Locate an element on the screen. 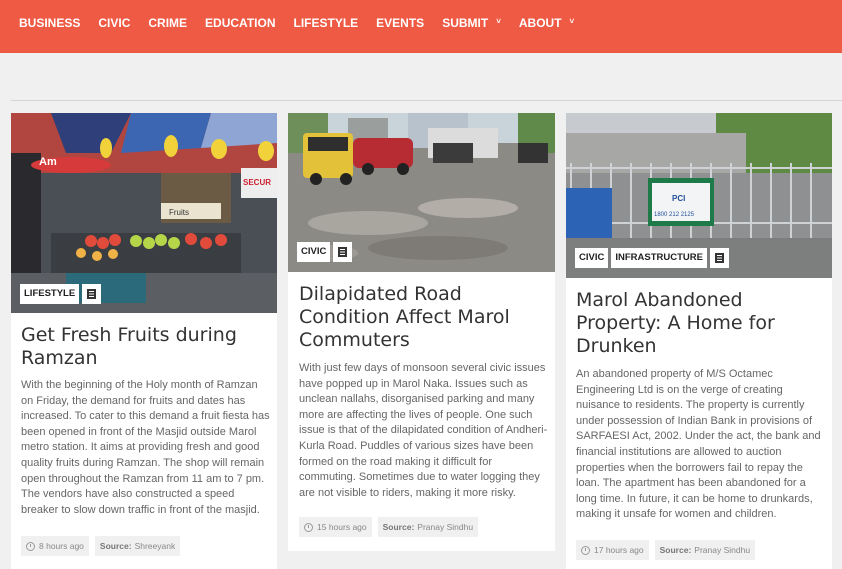  nav-item-events: EVENTS is located at coordinates (400, 23).